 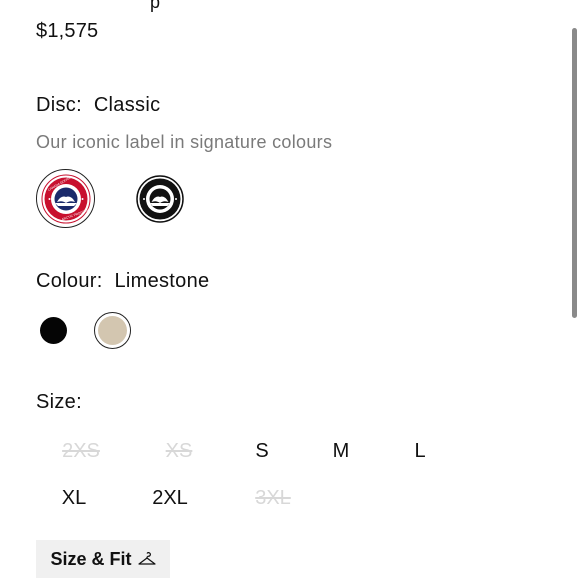 What do you see at coordinates (53, 330) in the screenshot?
I see `colour-swatch-black` at bounding box center [53, 330].